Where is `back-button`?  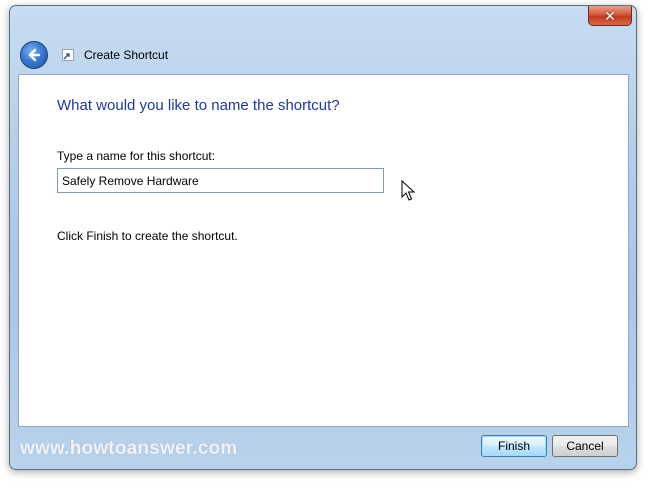 back-button is located at coordinates (34, 55).